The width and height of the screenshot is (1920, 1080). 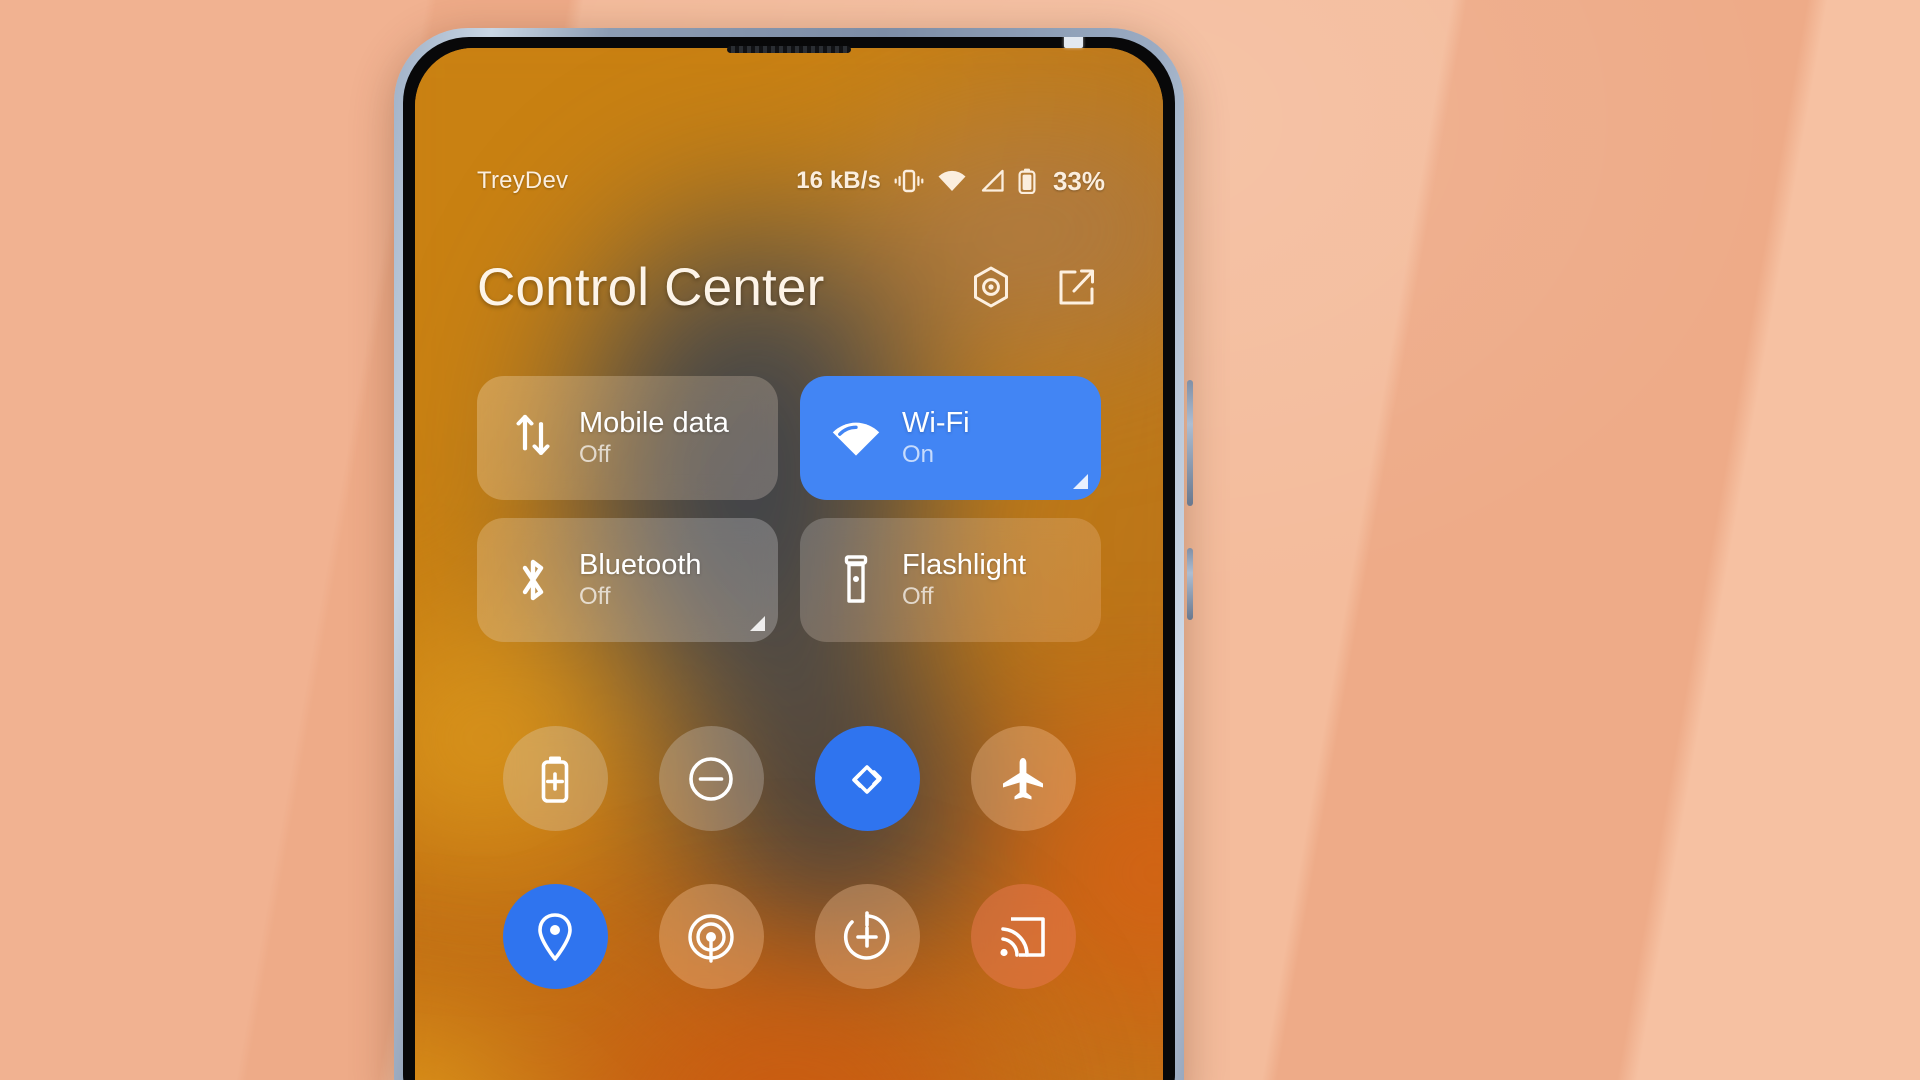 I want to click on do-not-disturb-icon, so click(x=711, y=778).